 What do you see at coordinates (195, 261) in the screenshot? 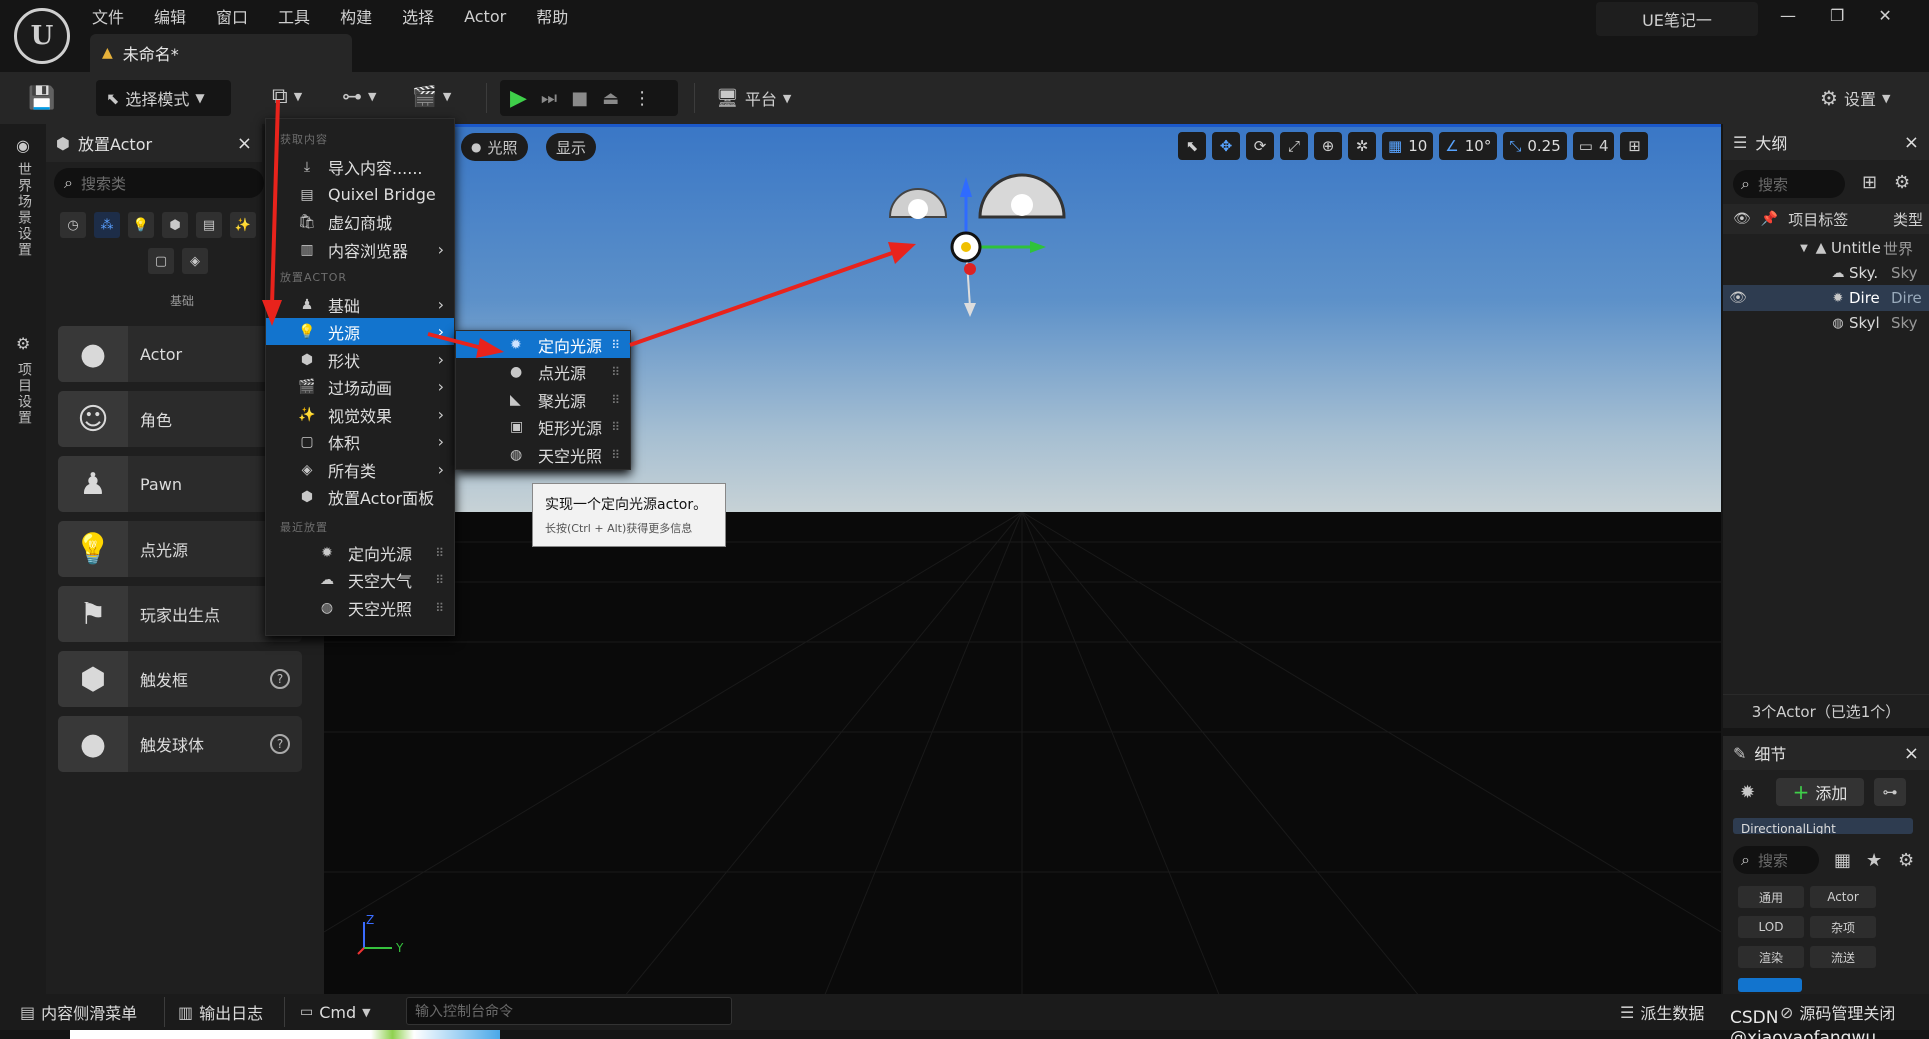
I see `all-classes-icon: ◈` at bounding box center [195, 261].